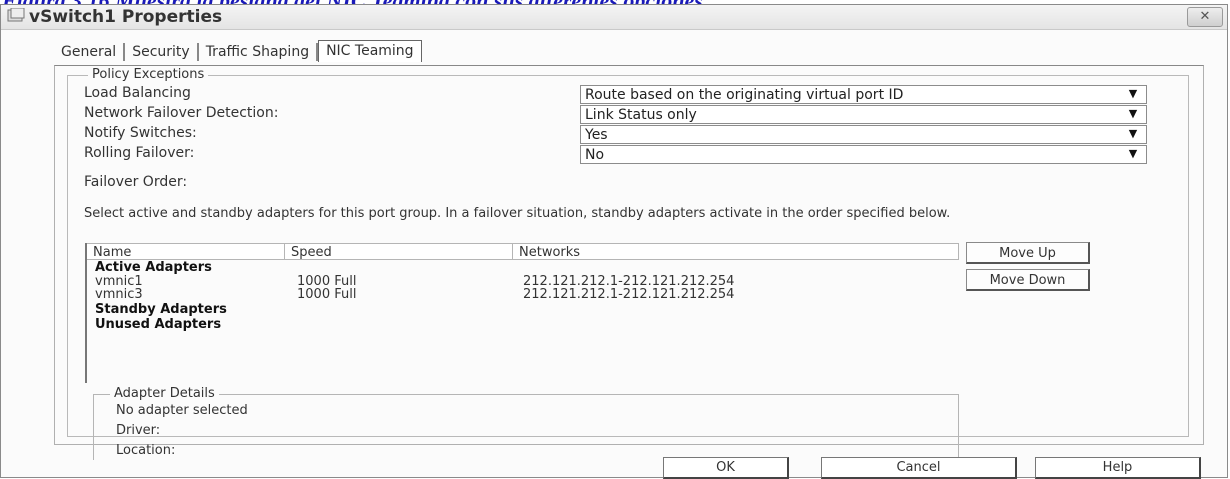  What do you see at coordinates (164, 393) in the screenshot?
I see `adapter-details-legend: Adapter Details` at bounding box center [164, 393].